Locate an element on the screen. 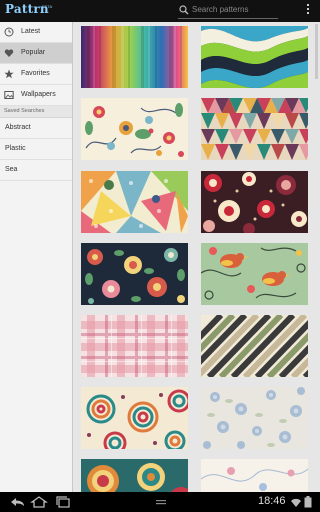 This screenshot has height=512, width=320. wifi-icon is located at coordinates (296, 502).